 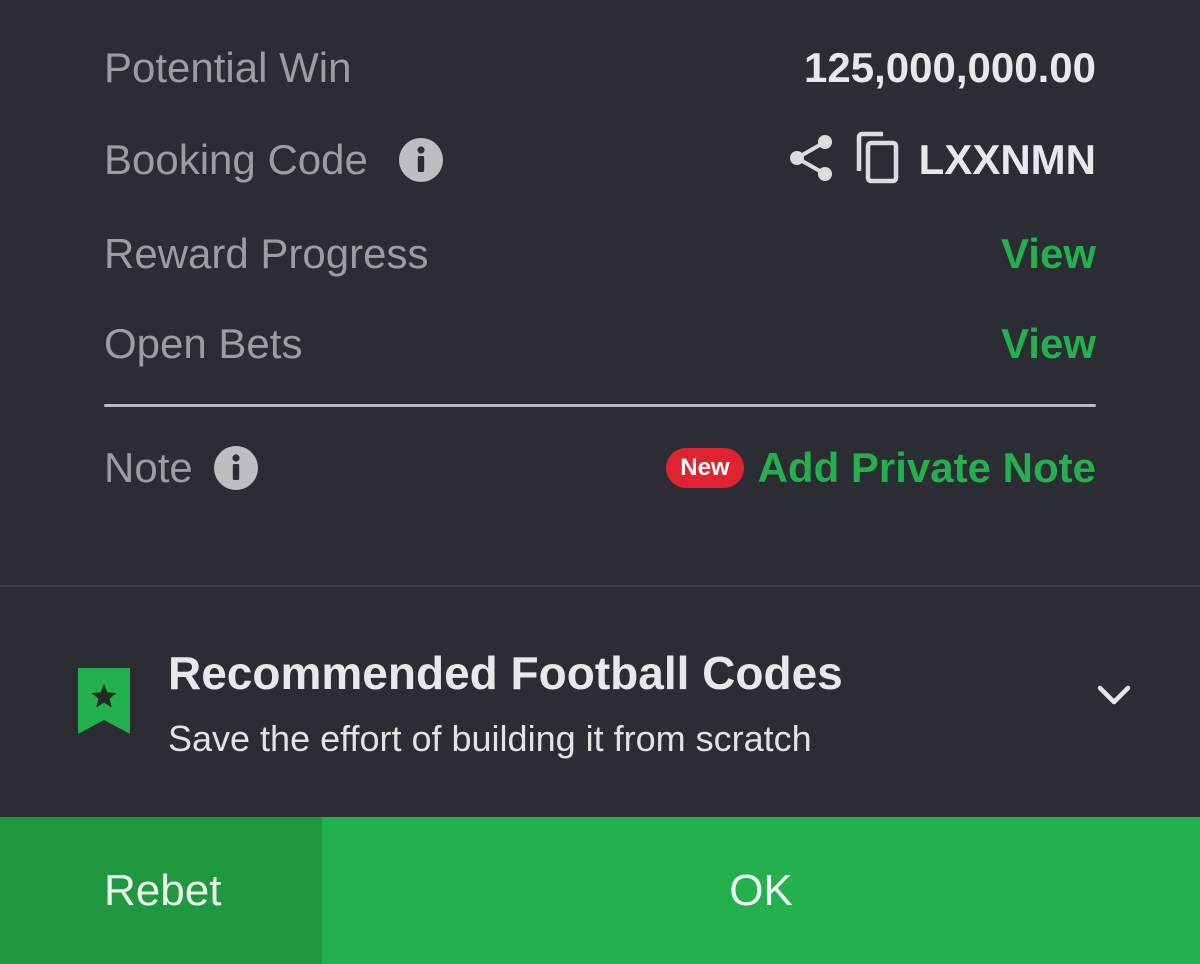 What do you see at coordinates (950, 67) in the screenshot?
I see `potential-win-value: 125,000,000.00` at bounding box center [950, 67].